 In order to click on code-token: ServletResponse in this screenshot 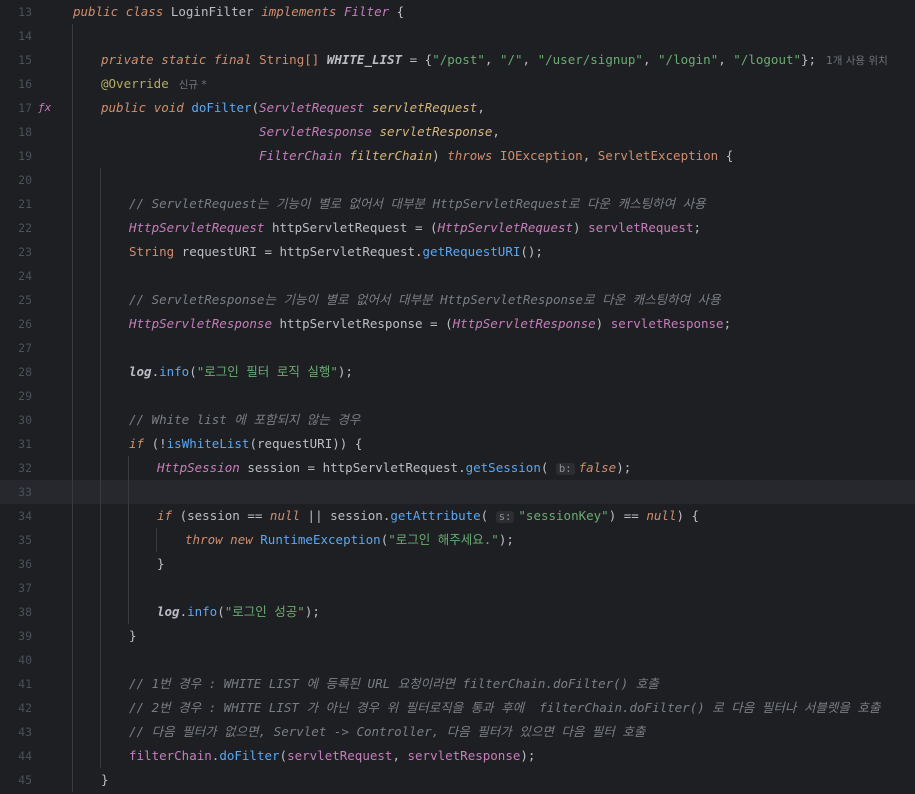, I will do `click(315, 131)`.